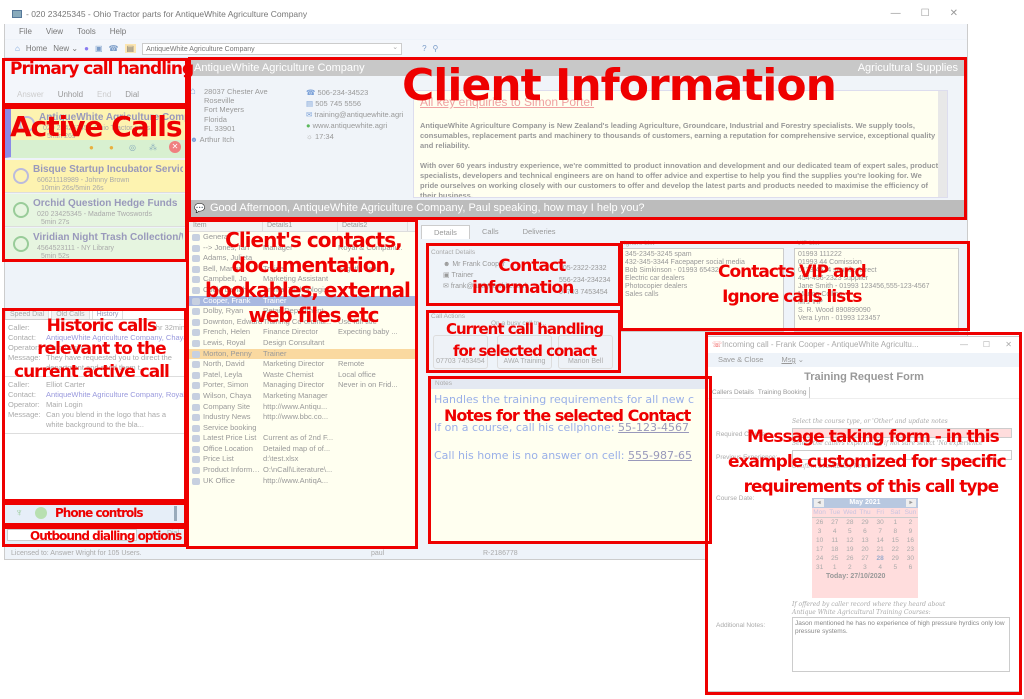  Describe the element at coordinates (895, 549) in the screenshot. I see `calendar-day: 22` at that location.